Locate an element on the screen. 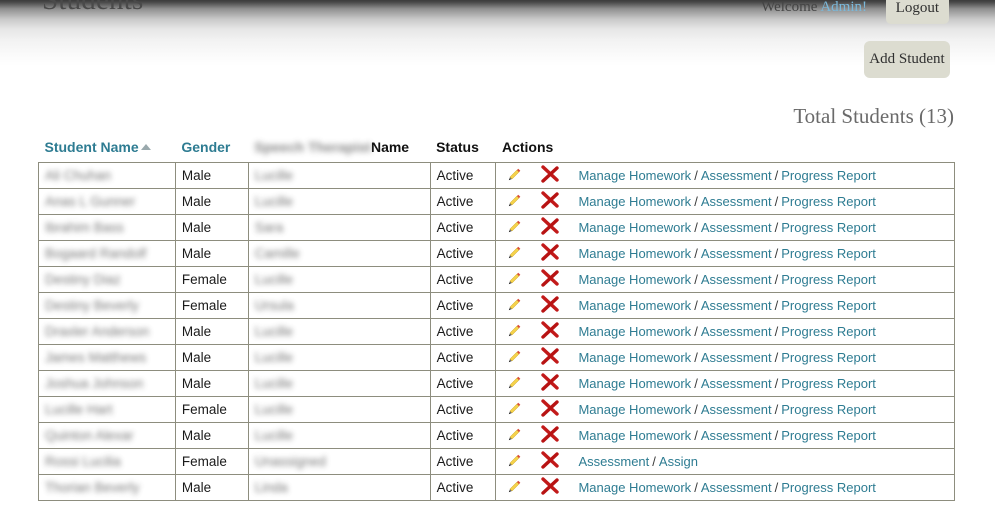 The height and width of the screenshot is (524, 995). redacted-therapist-name: Lucille is located at coordinates (274, 383).